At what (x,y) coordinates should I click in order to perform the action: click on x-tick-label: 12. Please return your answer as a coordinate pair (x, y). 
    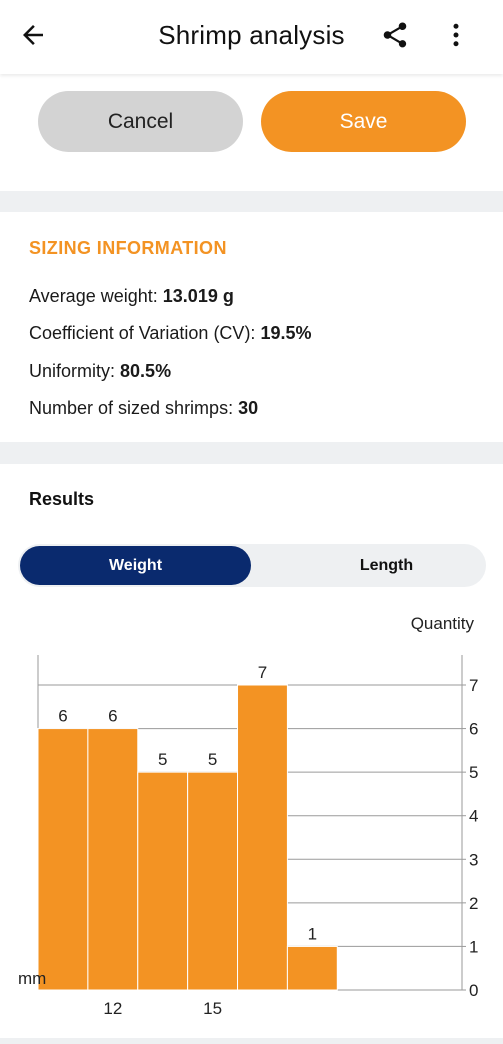
    Looking at the image, I should click on (112, 1008).